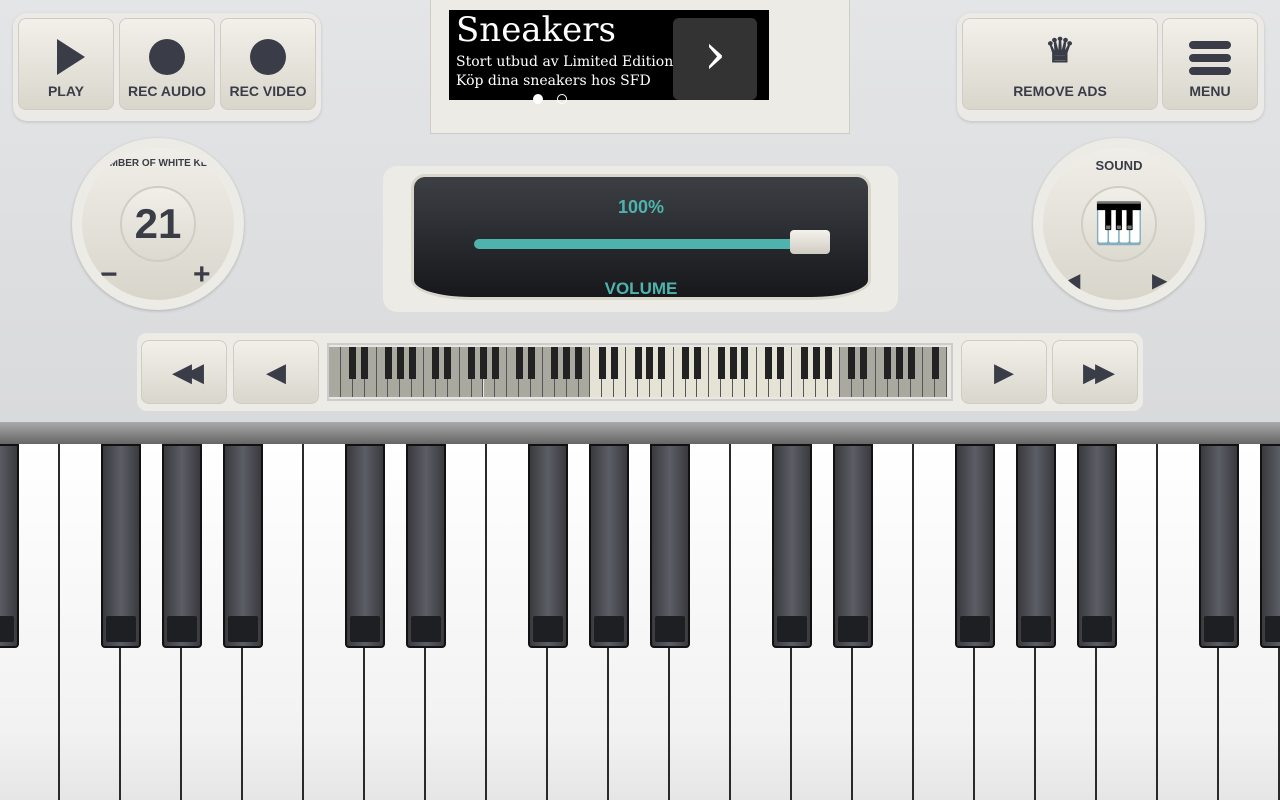 Image resolution: width=1280 pixels, height=800 pixels. I want to click on volume-panel: 100% VOLUME, so click(640, 239).